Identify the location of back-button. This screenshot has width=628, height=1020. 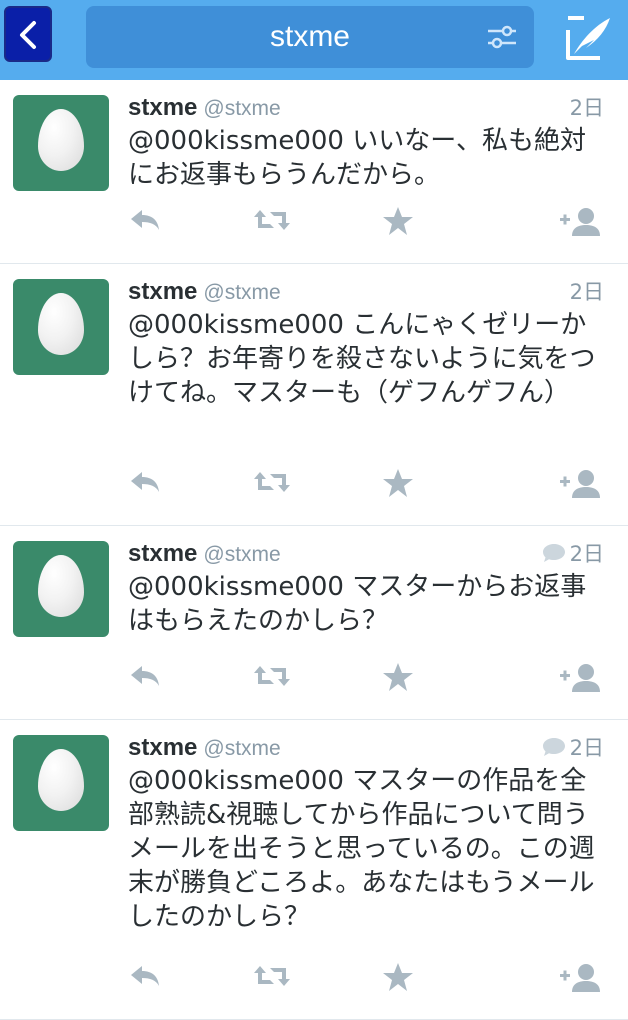
(28, 34).